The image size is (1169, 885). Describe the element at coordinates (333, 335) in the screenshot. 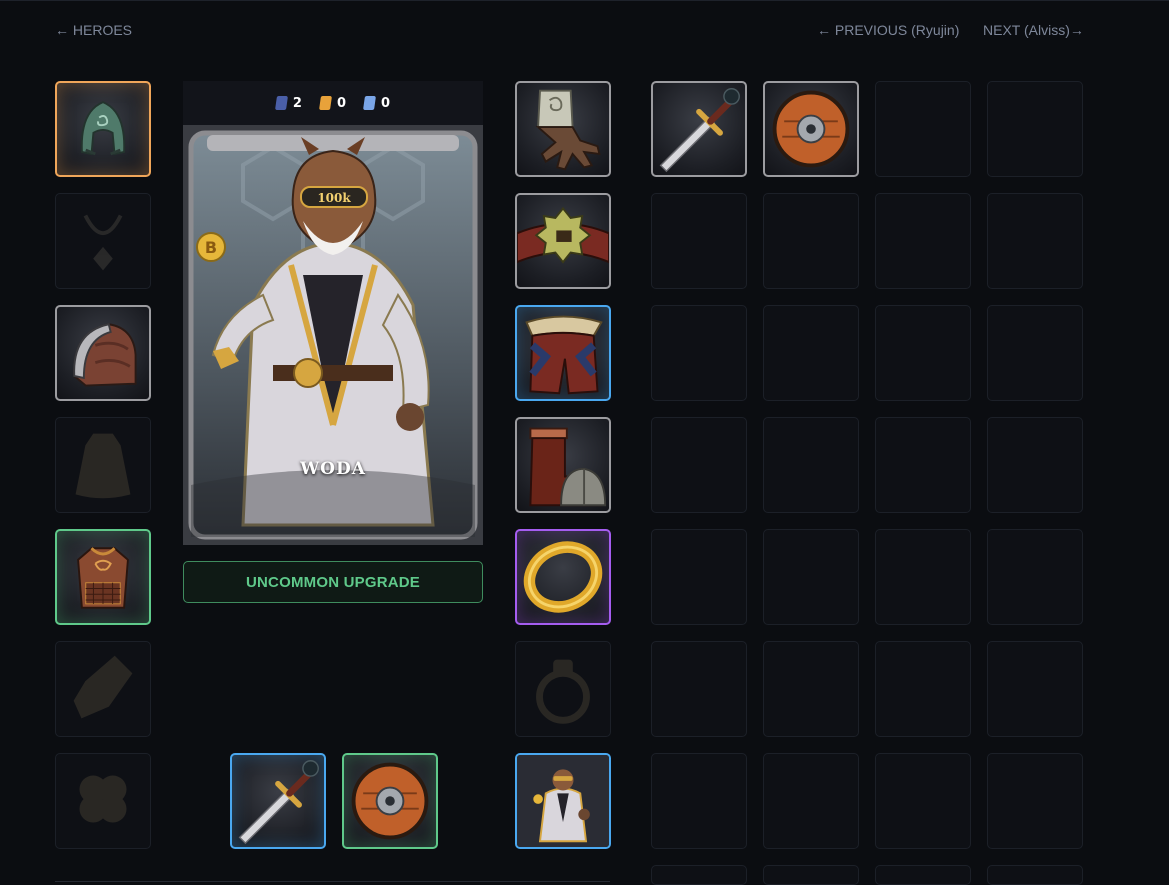

I see `hero-portrait: B 100k` at that location.